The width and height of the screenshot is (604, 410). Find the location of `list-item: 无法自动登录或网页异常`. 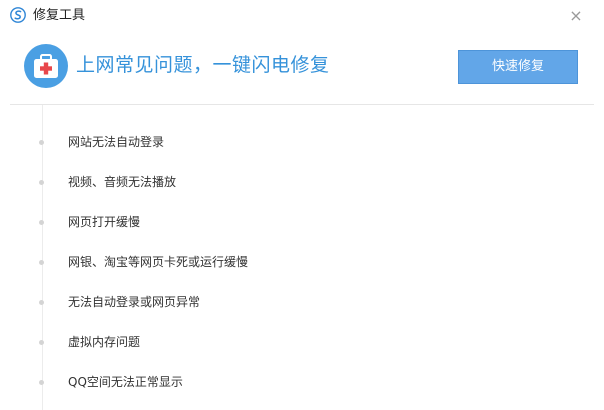

list-item: 无法自动登录或网页异常 is located at coordinates (236, 303).